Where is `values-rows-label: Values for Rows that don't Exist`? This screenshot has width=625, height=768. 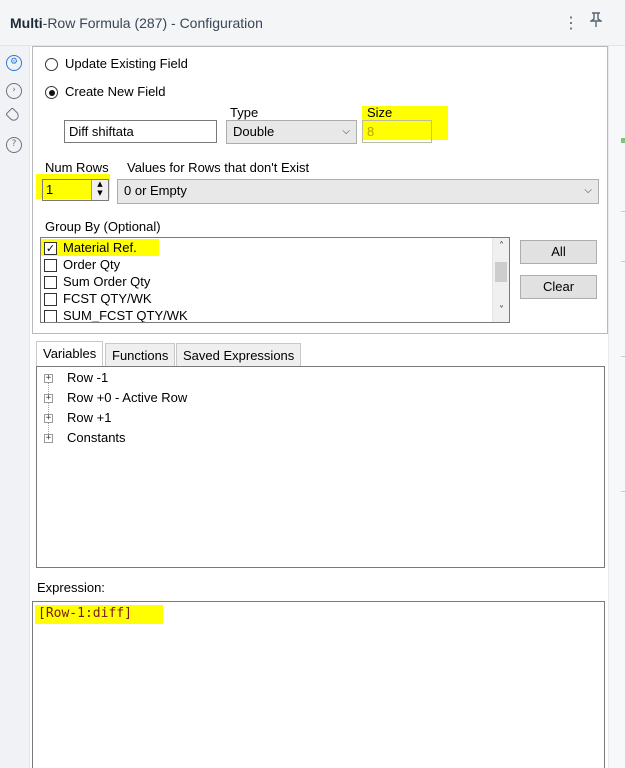
values-rows-label: Values for Rows that don't Exist is located at coordinates (218, 167).